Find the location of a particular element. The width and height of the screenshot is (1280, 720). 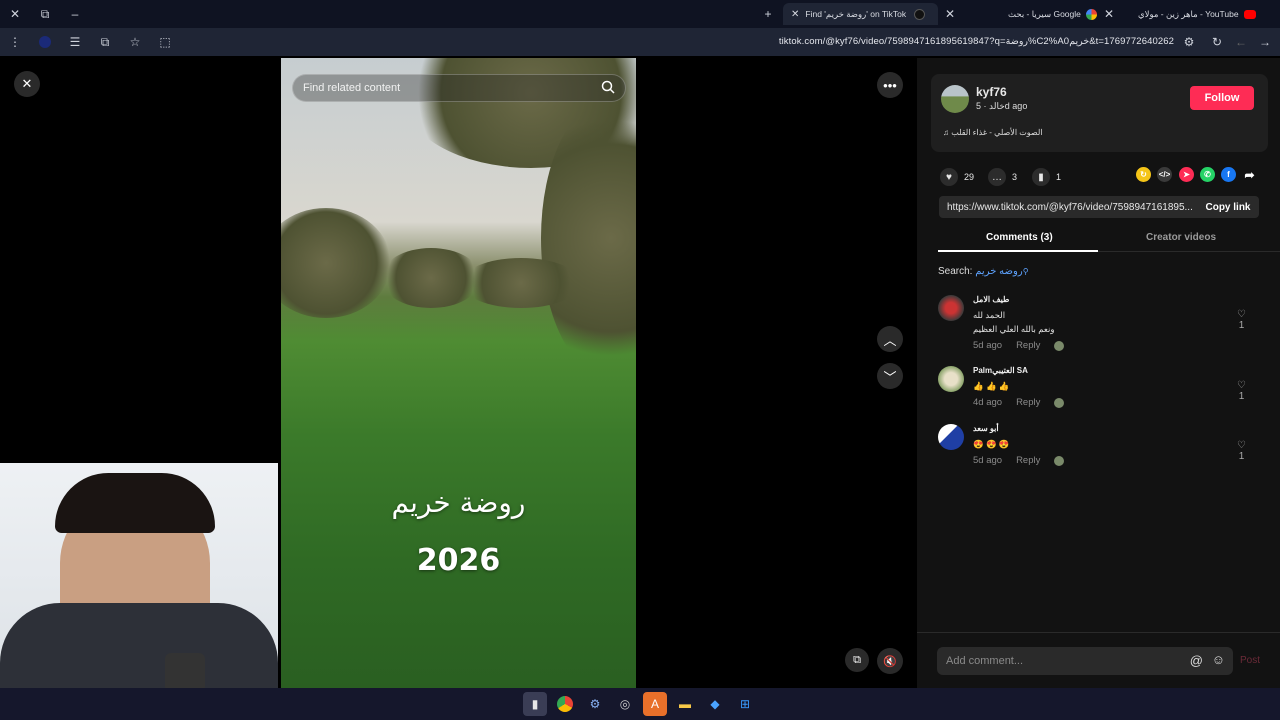

more-options-icon: ••• is located at coordinates (890, 85).